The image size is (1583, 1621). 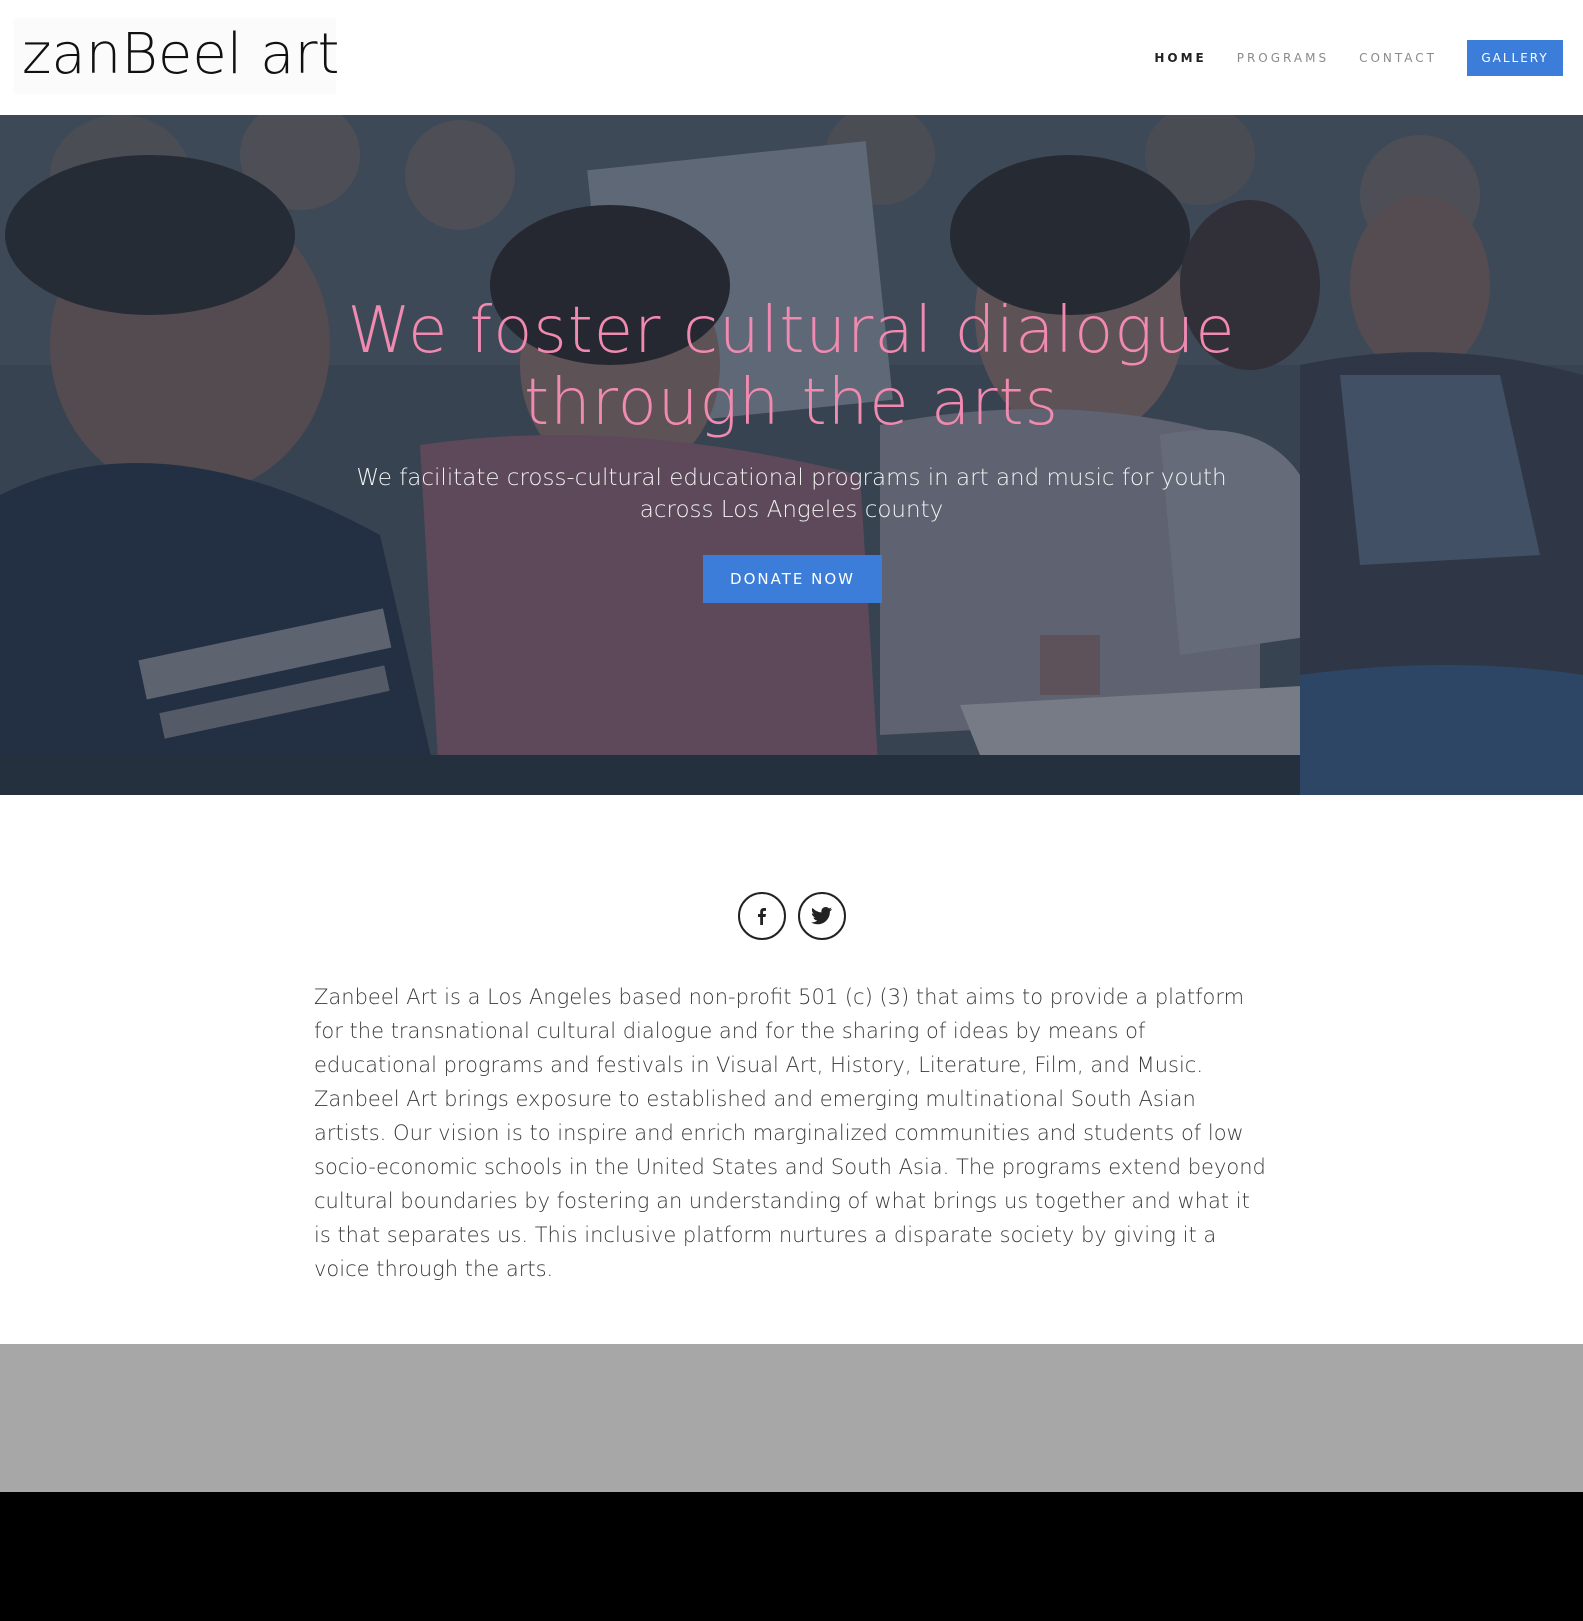 I want to click on site-logo: zanBeel art, so click(x=177, y=56).